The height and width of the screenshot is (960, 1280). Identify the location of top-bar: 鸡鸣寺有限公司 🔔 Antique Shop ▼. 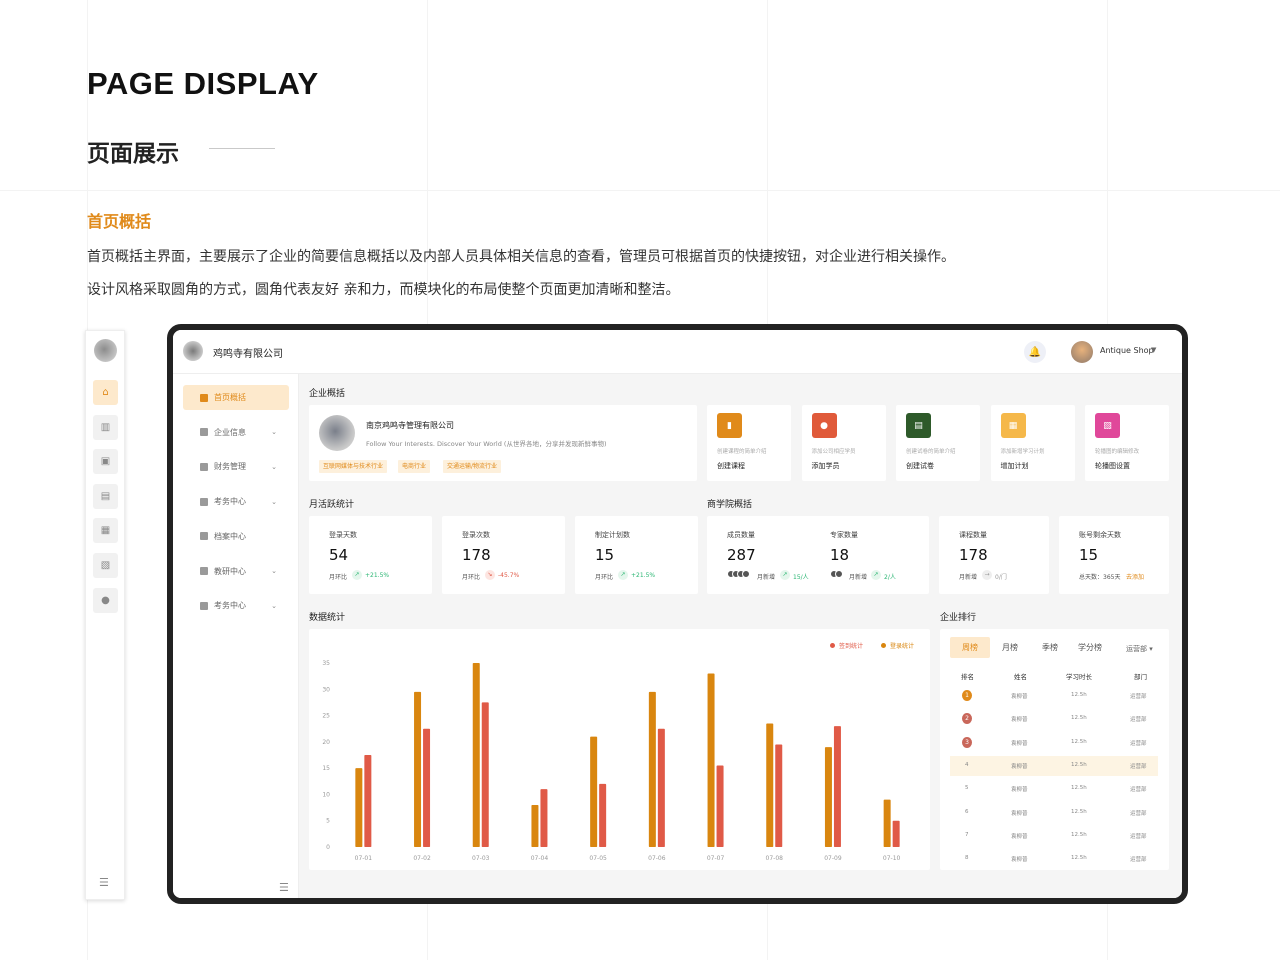
(677, 352).